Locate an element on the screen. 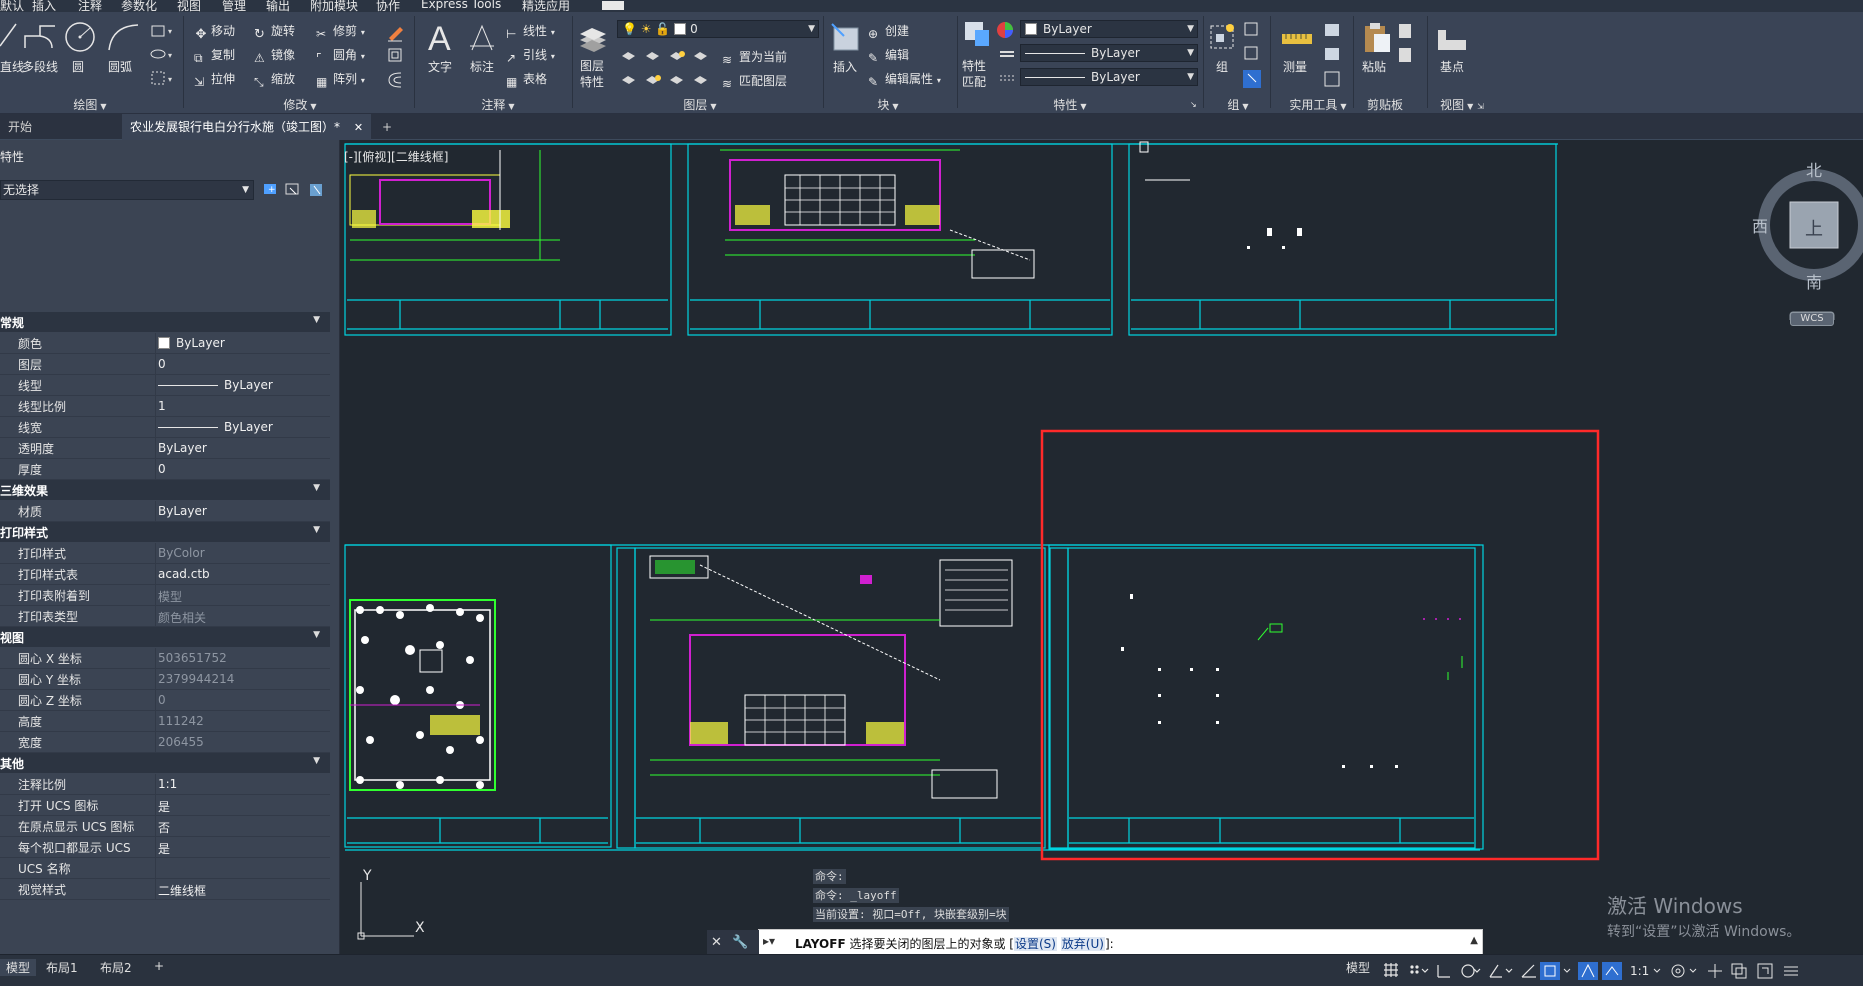 This screenshot has height=986, width=1863. set-current-layer-button: ≋ 置为当前 is located at coordinates (754, 57).